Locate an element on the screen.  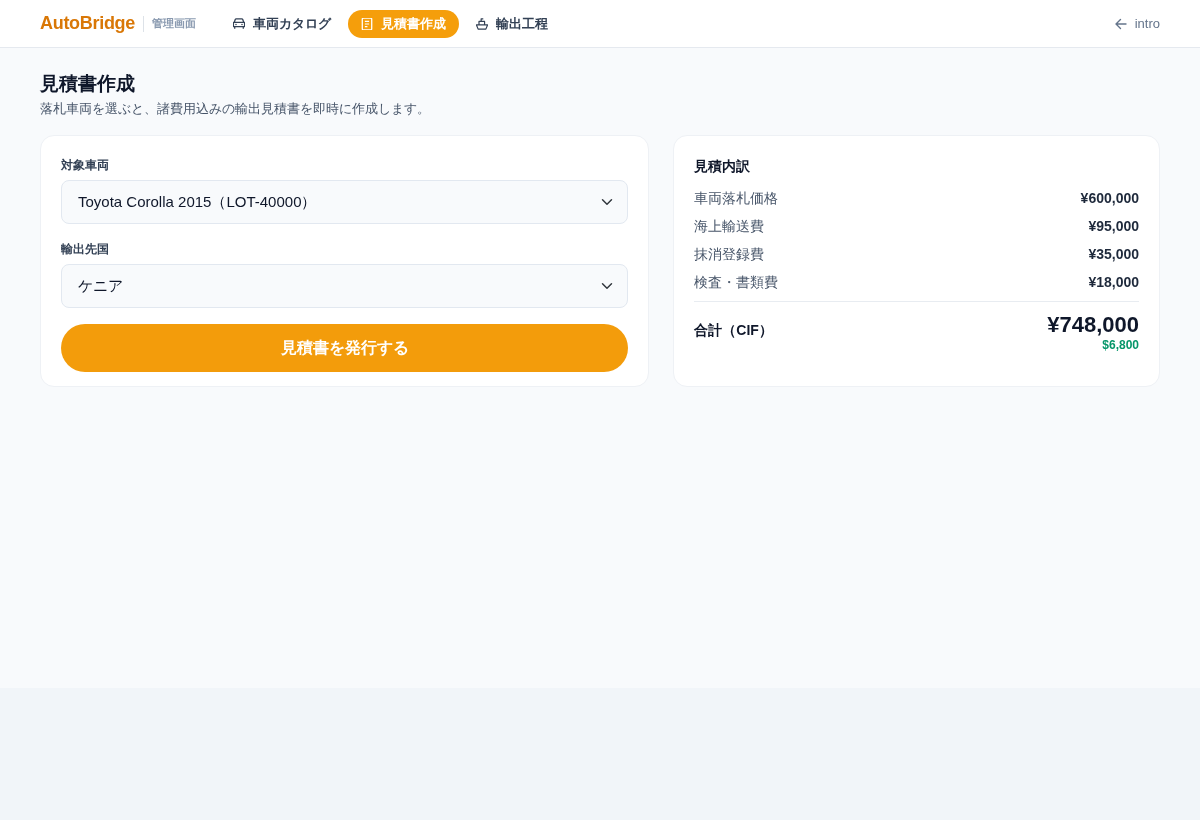
page-subtitle: 落札車両を選ぶと、諸費用込みの輸出見積書を即時に作成します。 is located at coordinates (235, 109).